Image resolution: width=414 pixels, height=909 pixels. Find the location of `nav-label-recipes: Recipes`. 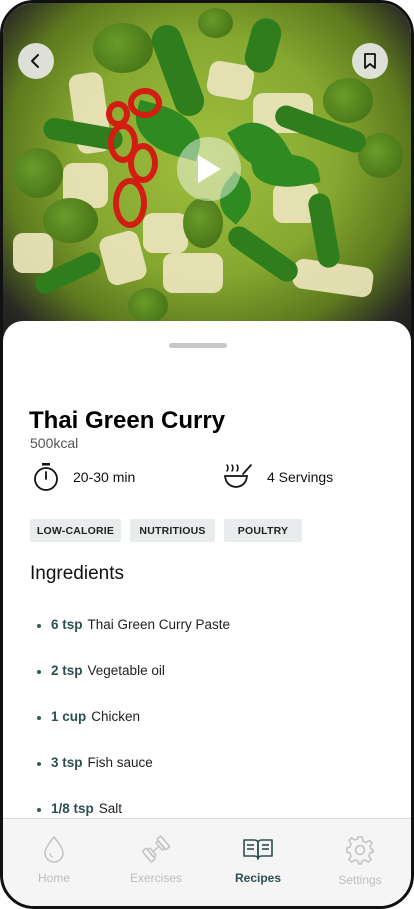

nav-label-recipes: Recipes is located at coordinates (258, 878).